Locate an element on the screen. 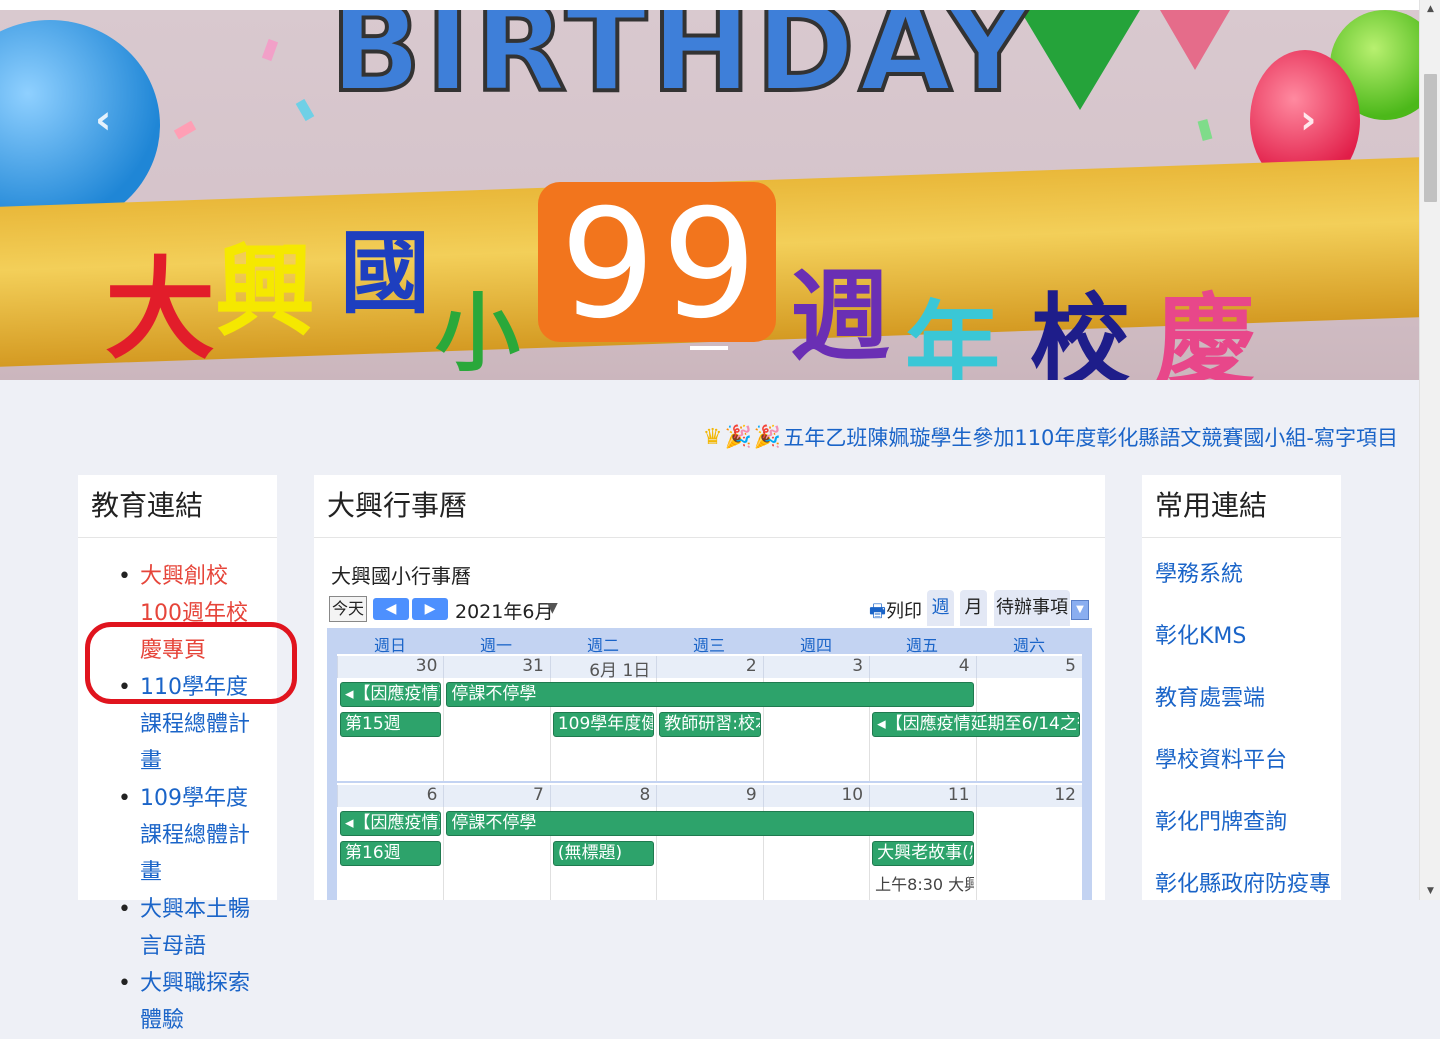 This screenshot has height=1039, width=1440. current-month-label: 2021年6月 is located at coordinates (504, 610).